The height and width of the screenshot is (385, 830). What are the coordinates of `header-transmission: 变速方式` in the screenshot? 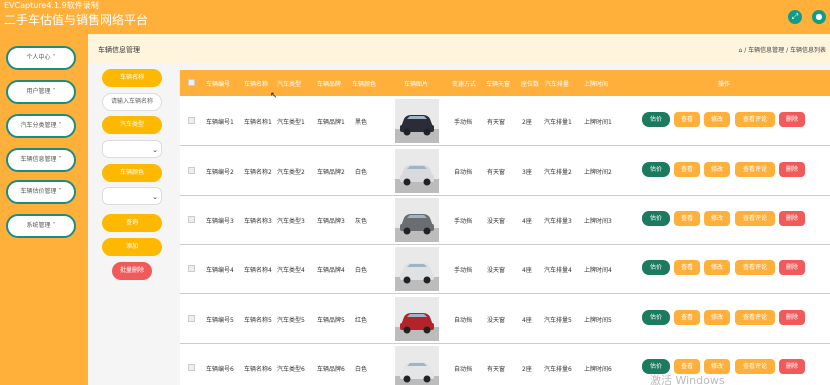 It's located at (464, 84).